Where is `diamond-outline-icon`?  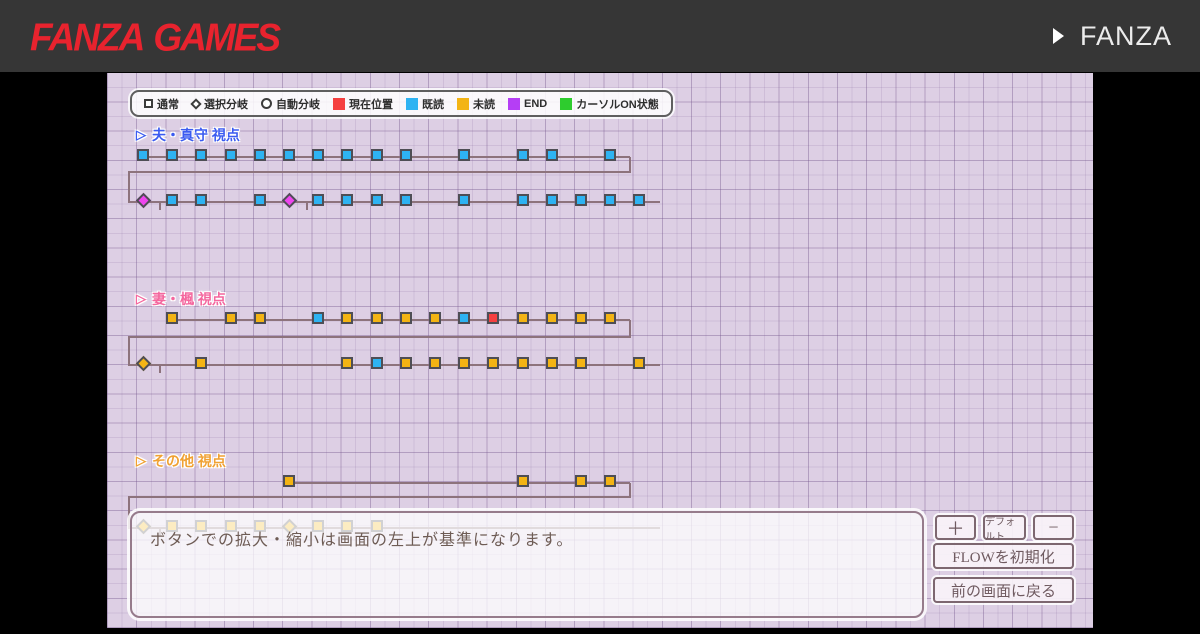
diamond-outline-icon is located at coordinates (196, 103).